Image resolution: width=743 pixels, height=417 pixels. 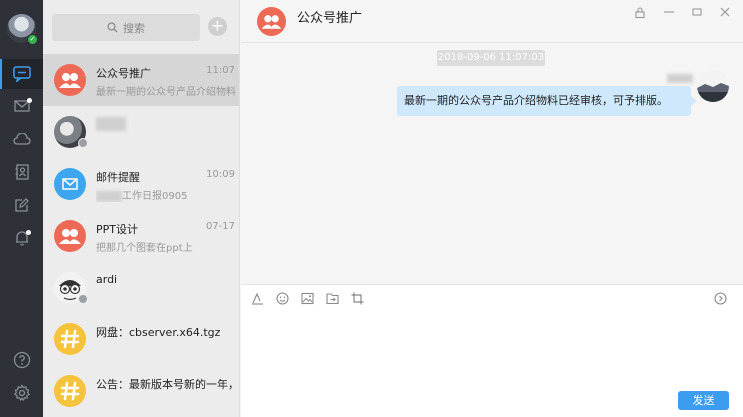 I want to click on file-button, so click(x=332, y=298).